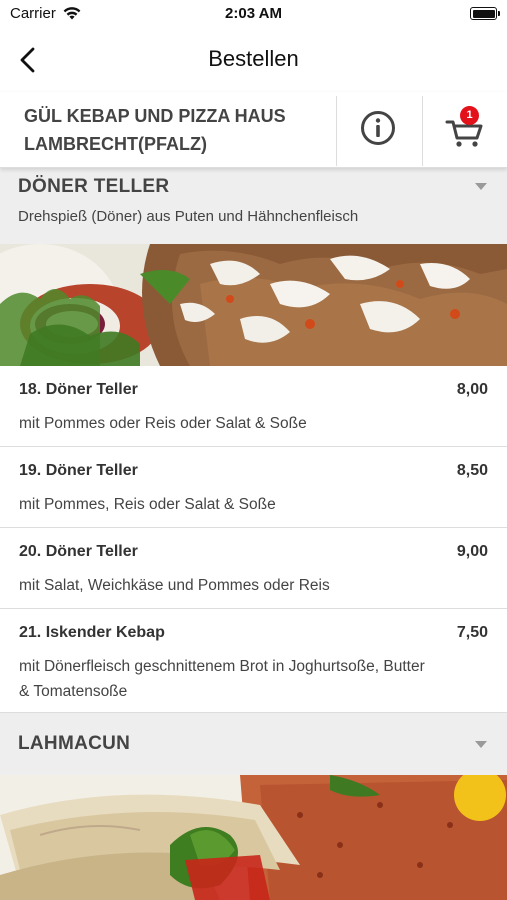 The image size is (507, 900). Describe the element at coordinates (115, 144) in the screenshot. I see `restaurant-name-line2: LAMBRECHT(PFALZ)` at that location.